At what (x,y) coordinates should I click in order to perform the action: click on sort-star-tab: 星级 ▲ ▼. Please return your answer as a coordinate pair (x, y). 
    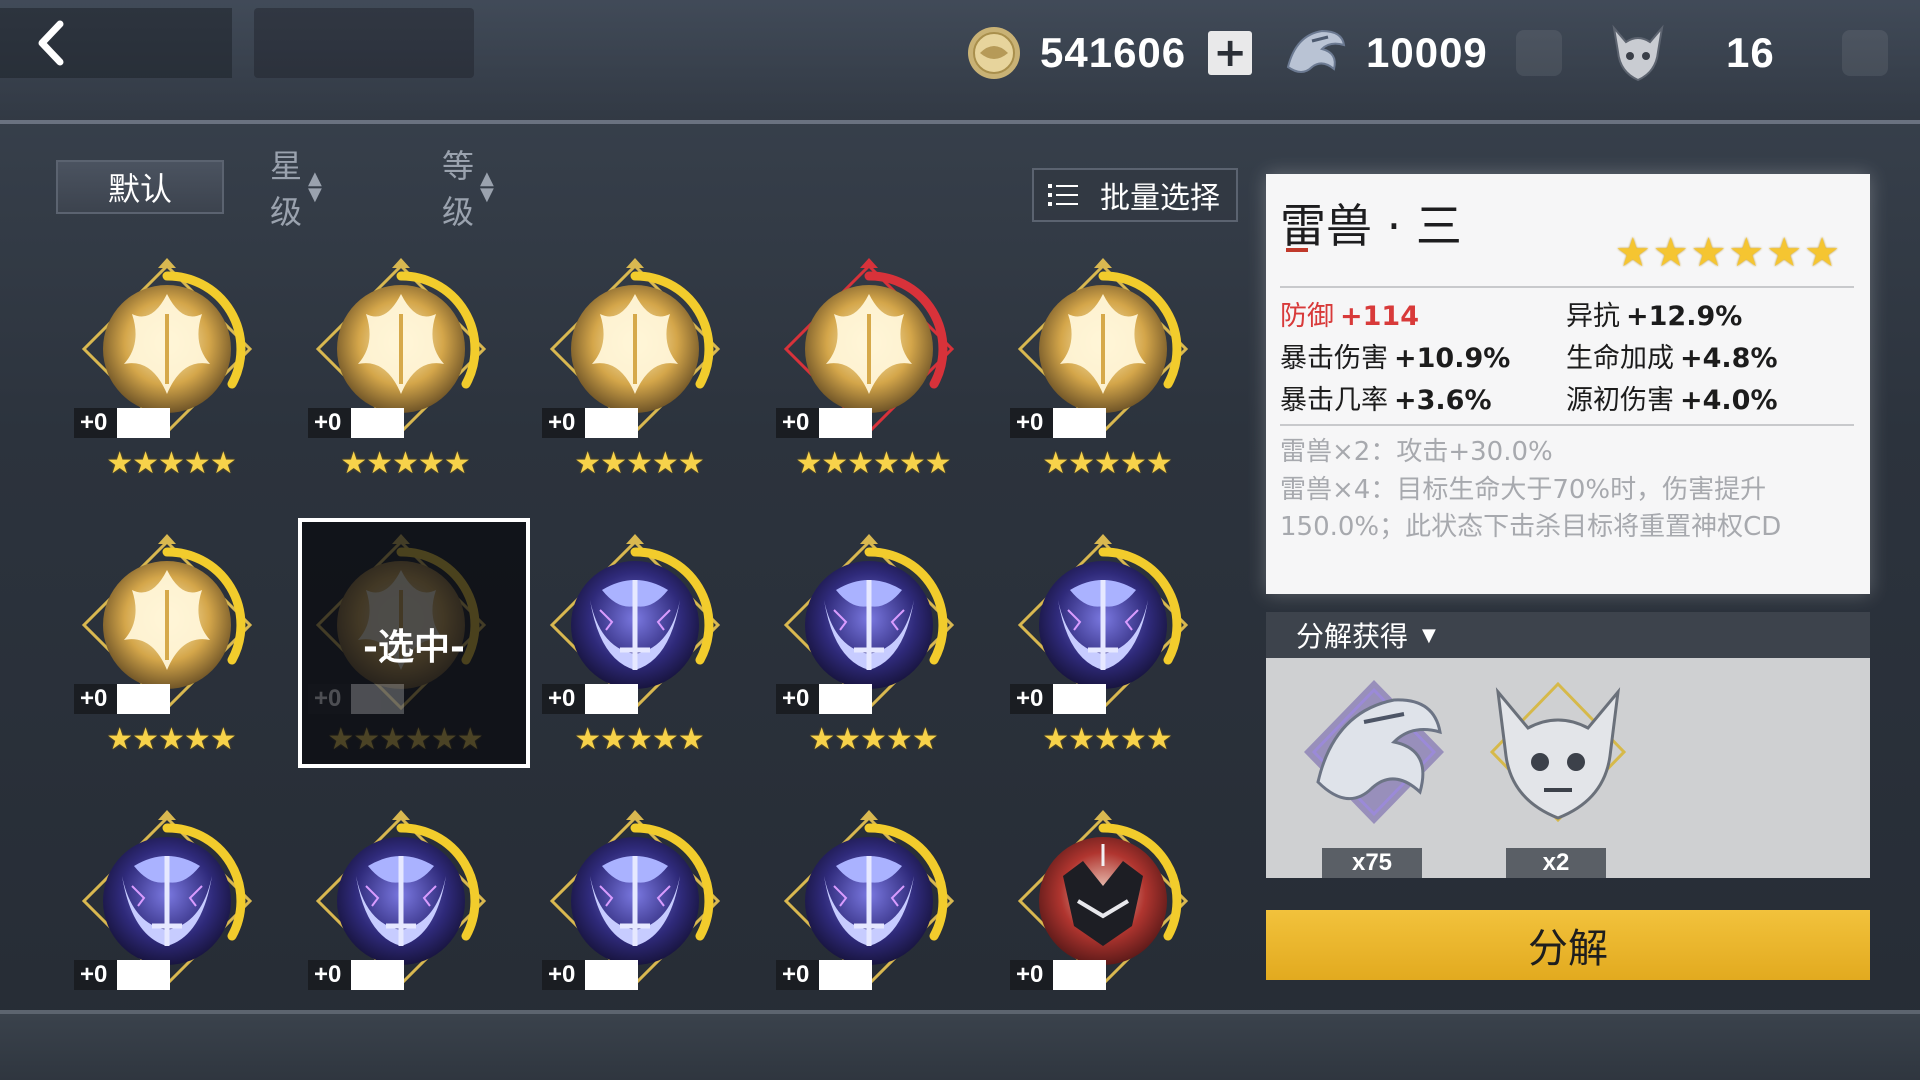
    Looking at the image, I should click on (296, 189).